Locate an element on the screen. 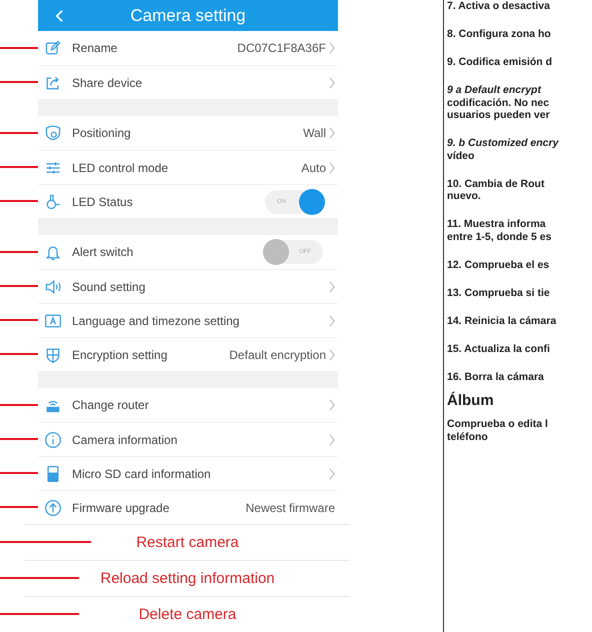  row-value: Auto is located at coordinates (313, 167).